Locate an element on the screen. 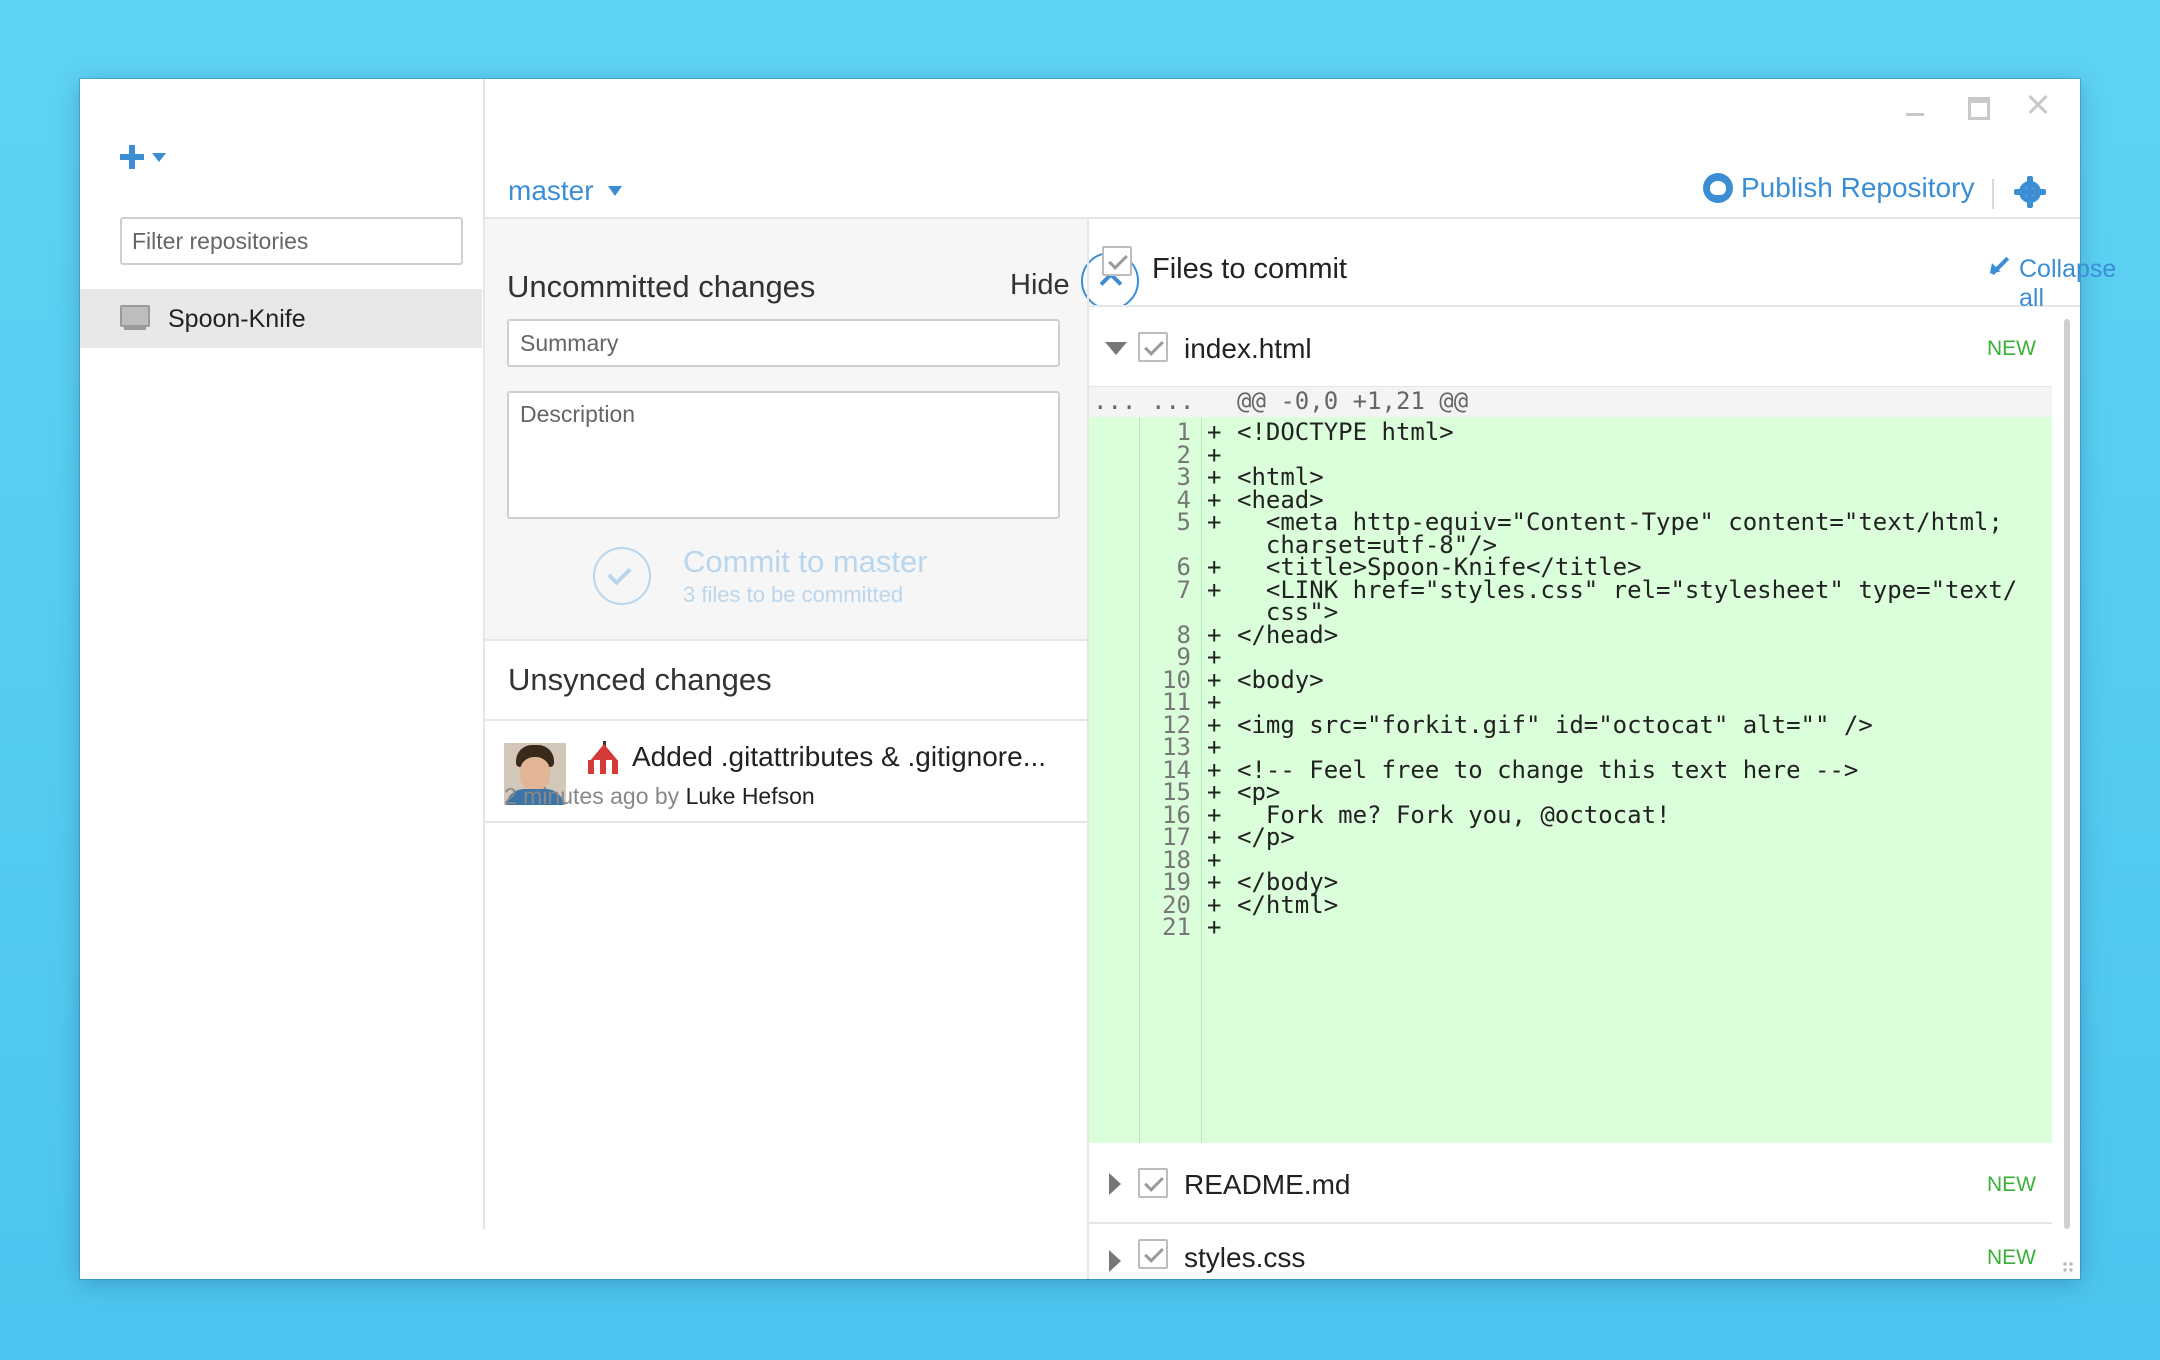  github-icon is located at coordinates (1718, 188).